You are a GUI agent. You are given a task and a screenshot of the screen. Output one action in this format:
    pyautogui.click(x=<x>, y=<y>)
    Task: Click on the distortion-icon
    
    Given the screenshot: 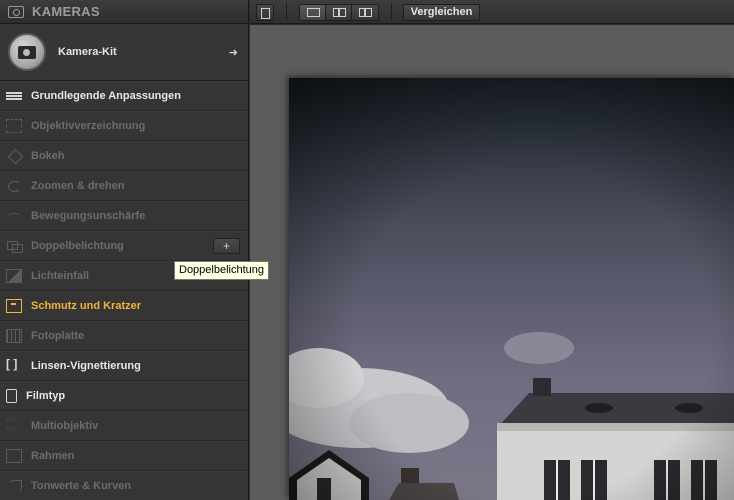 What is the action you would take?
    pyautogui.click(x=14, y=126)
    